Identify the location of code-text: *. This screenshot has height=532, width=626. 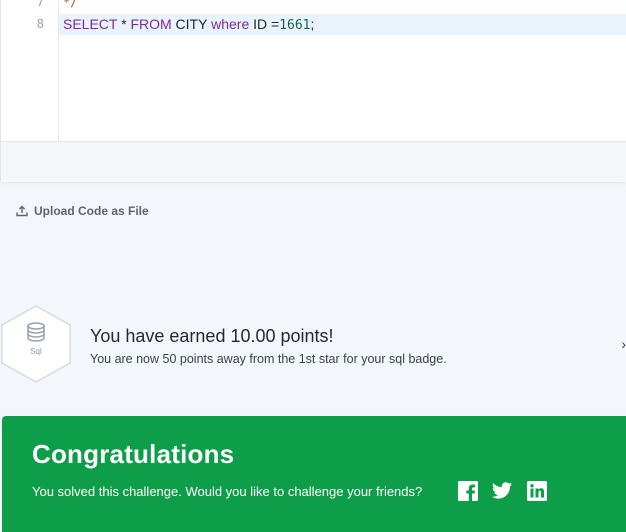
(124, 24).